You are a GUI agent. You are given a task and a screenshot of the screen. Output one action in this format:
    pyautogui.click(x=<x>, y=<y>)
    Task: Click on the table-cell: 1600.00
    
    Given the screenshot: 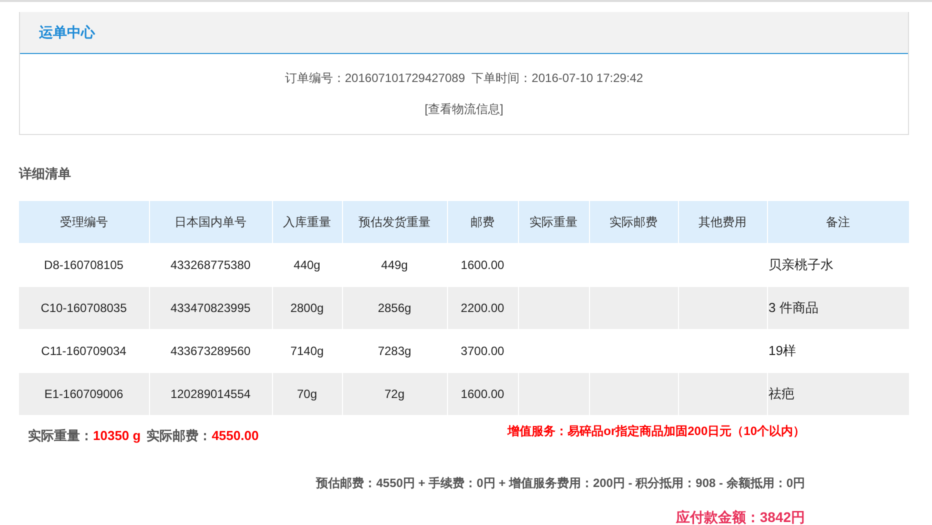 What is the action you would take?
    pyautogui.click(x=482, y=393)
    